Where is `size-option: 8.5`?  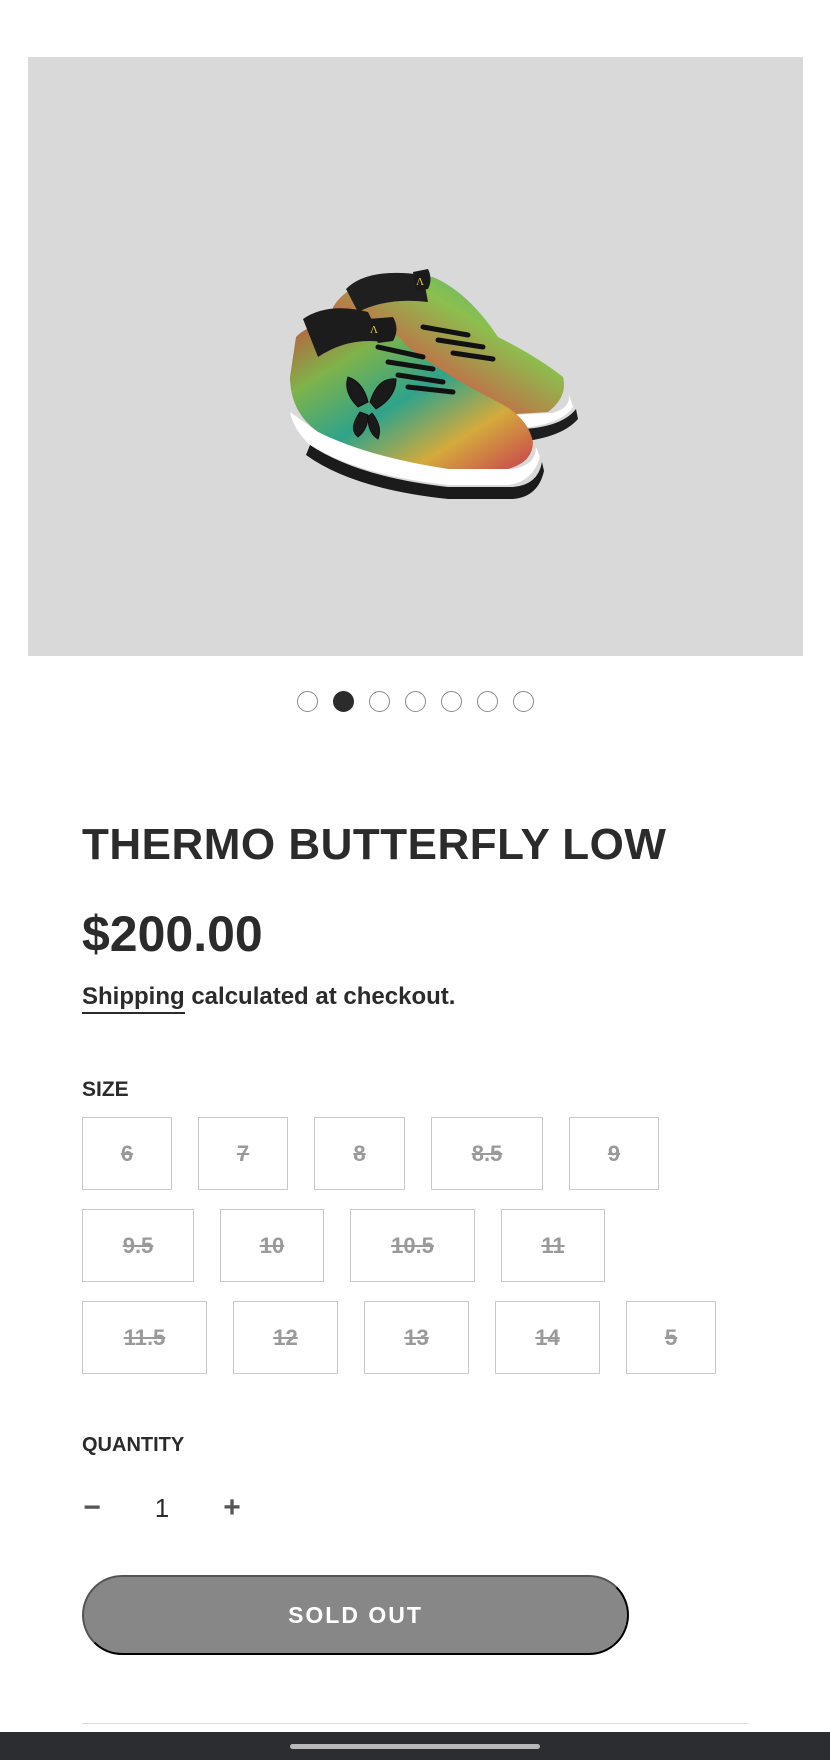 size-option: 8.5 is located at coordinates (487, 1153).